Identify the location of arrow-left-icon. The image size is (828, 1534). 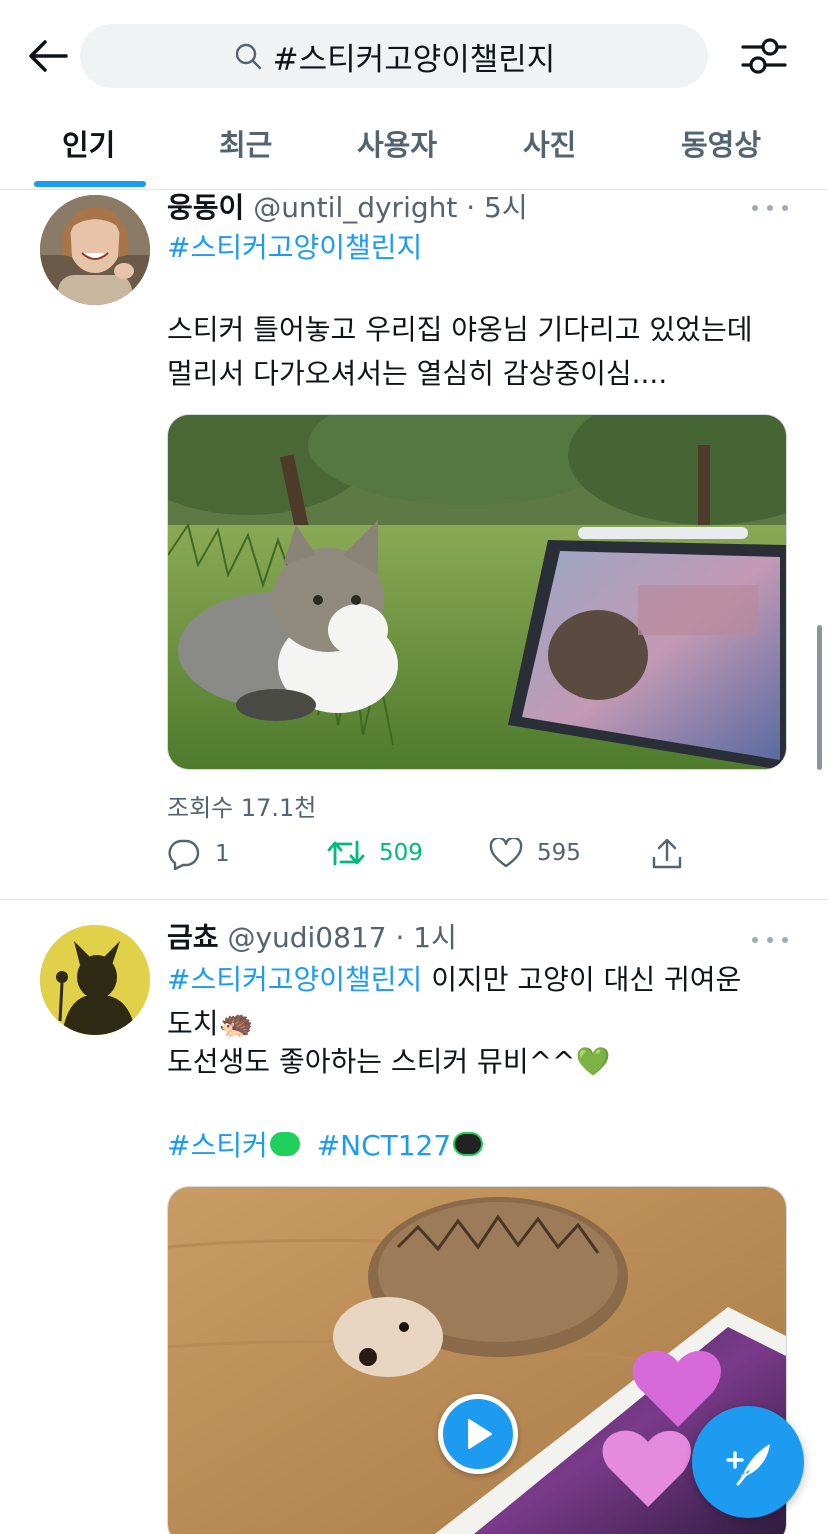
(48, 56).